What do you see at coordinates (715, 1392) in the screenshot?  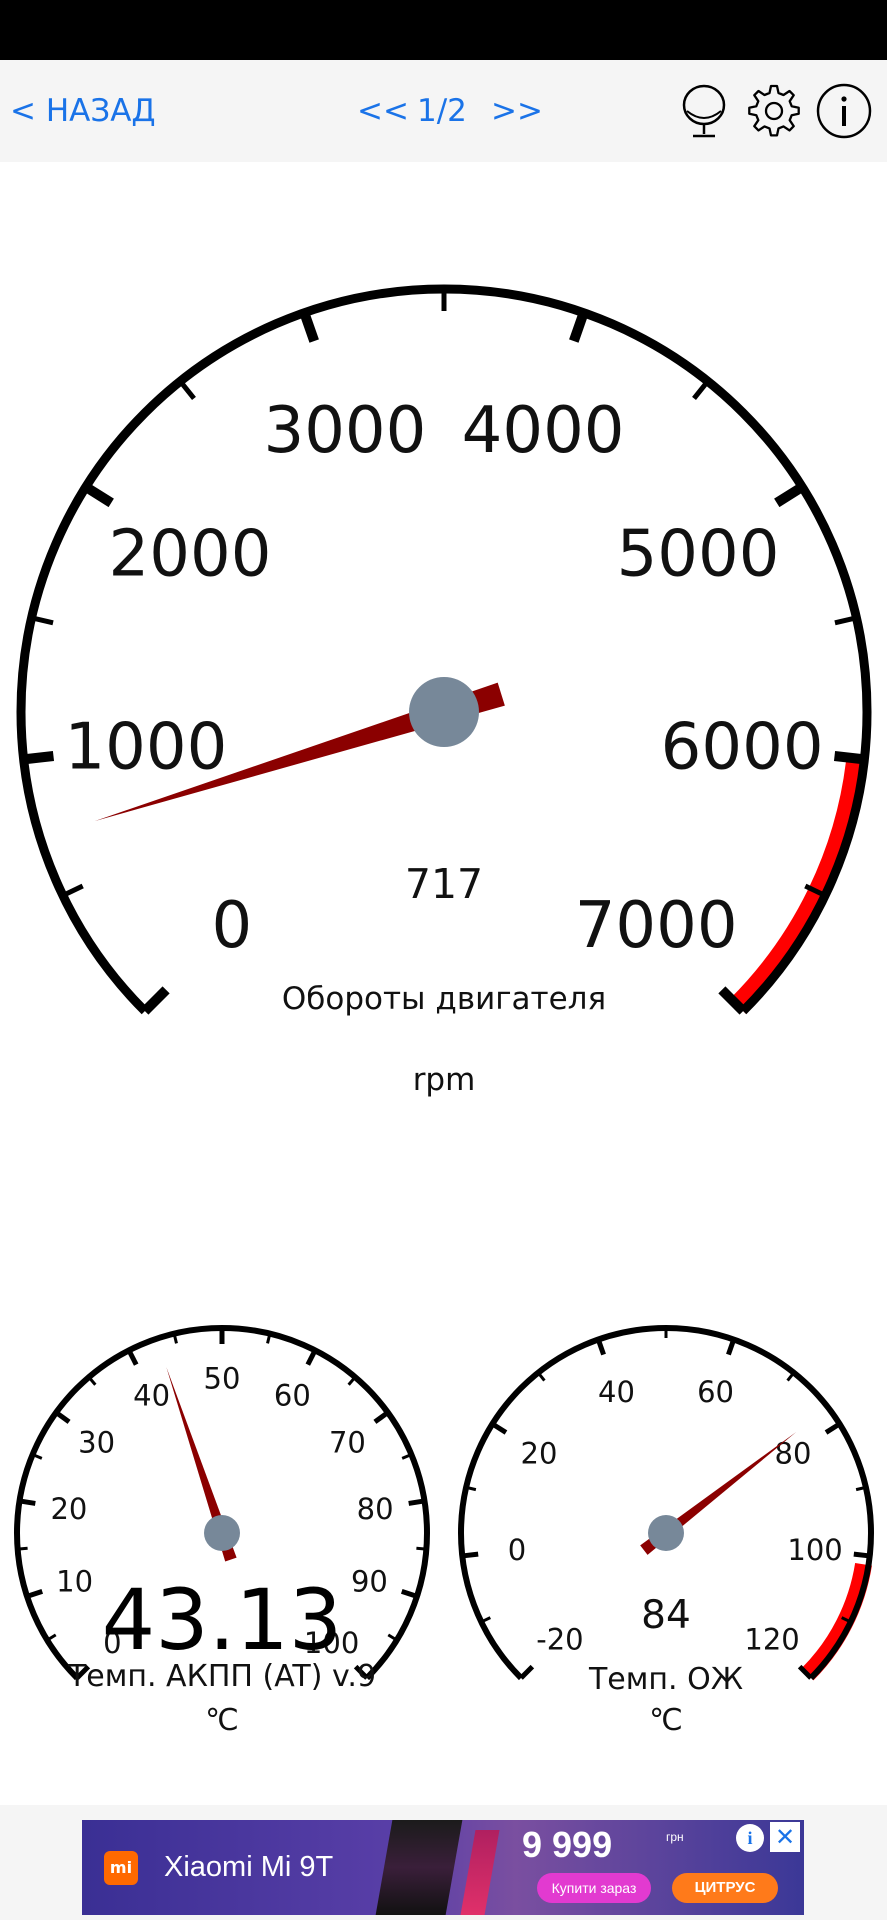 I see `coolant-temp-tick-label: 60` at bounding box center [715, 1392].